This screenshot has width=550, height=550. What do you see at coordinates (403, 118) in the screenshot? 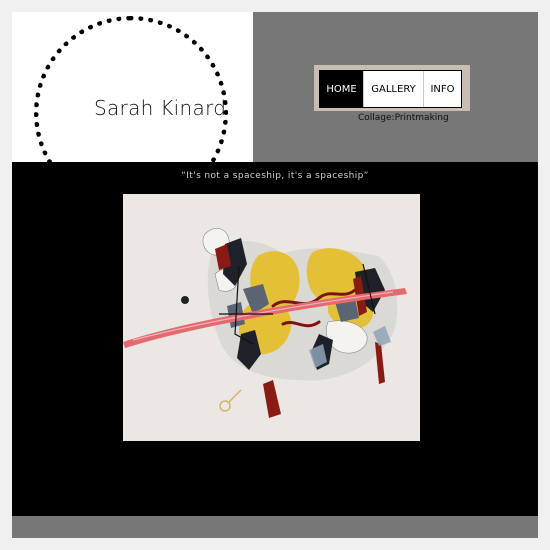
I see `site-tagline: Collage:Printmaking` at bounding box center [403, 118].